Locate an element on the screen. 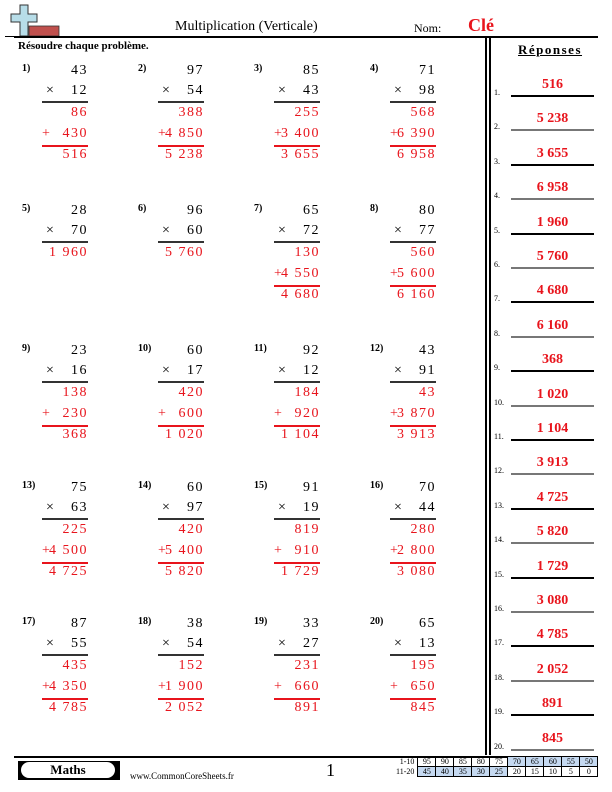 This screenshot has width=612, height=792. name-value: Clé is located at coordinates (481, 25).